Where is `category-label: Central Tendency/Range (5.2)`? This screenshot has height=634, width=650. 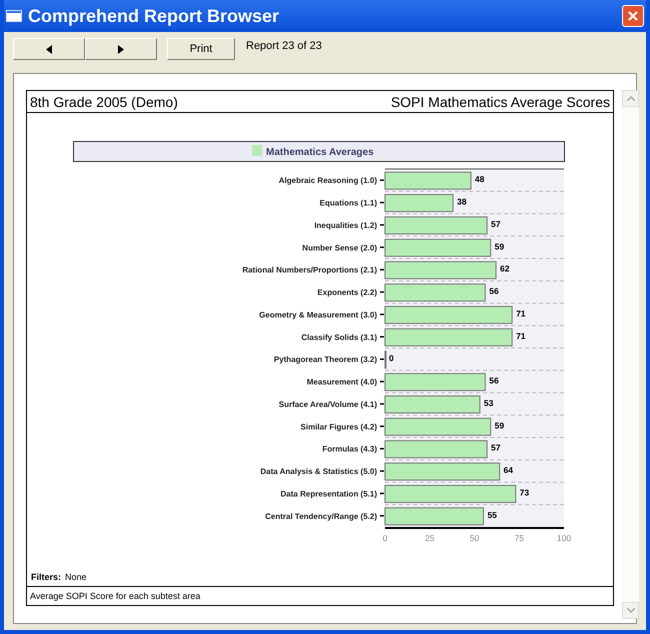 category-label: Central Tendency/Range (5.2) is located at coordinates (321, 516).